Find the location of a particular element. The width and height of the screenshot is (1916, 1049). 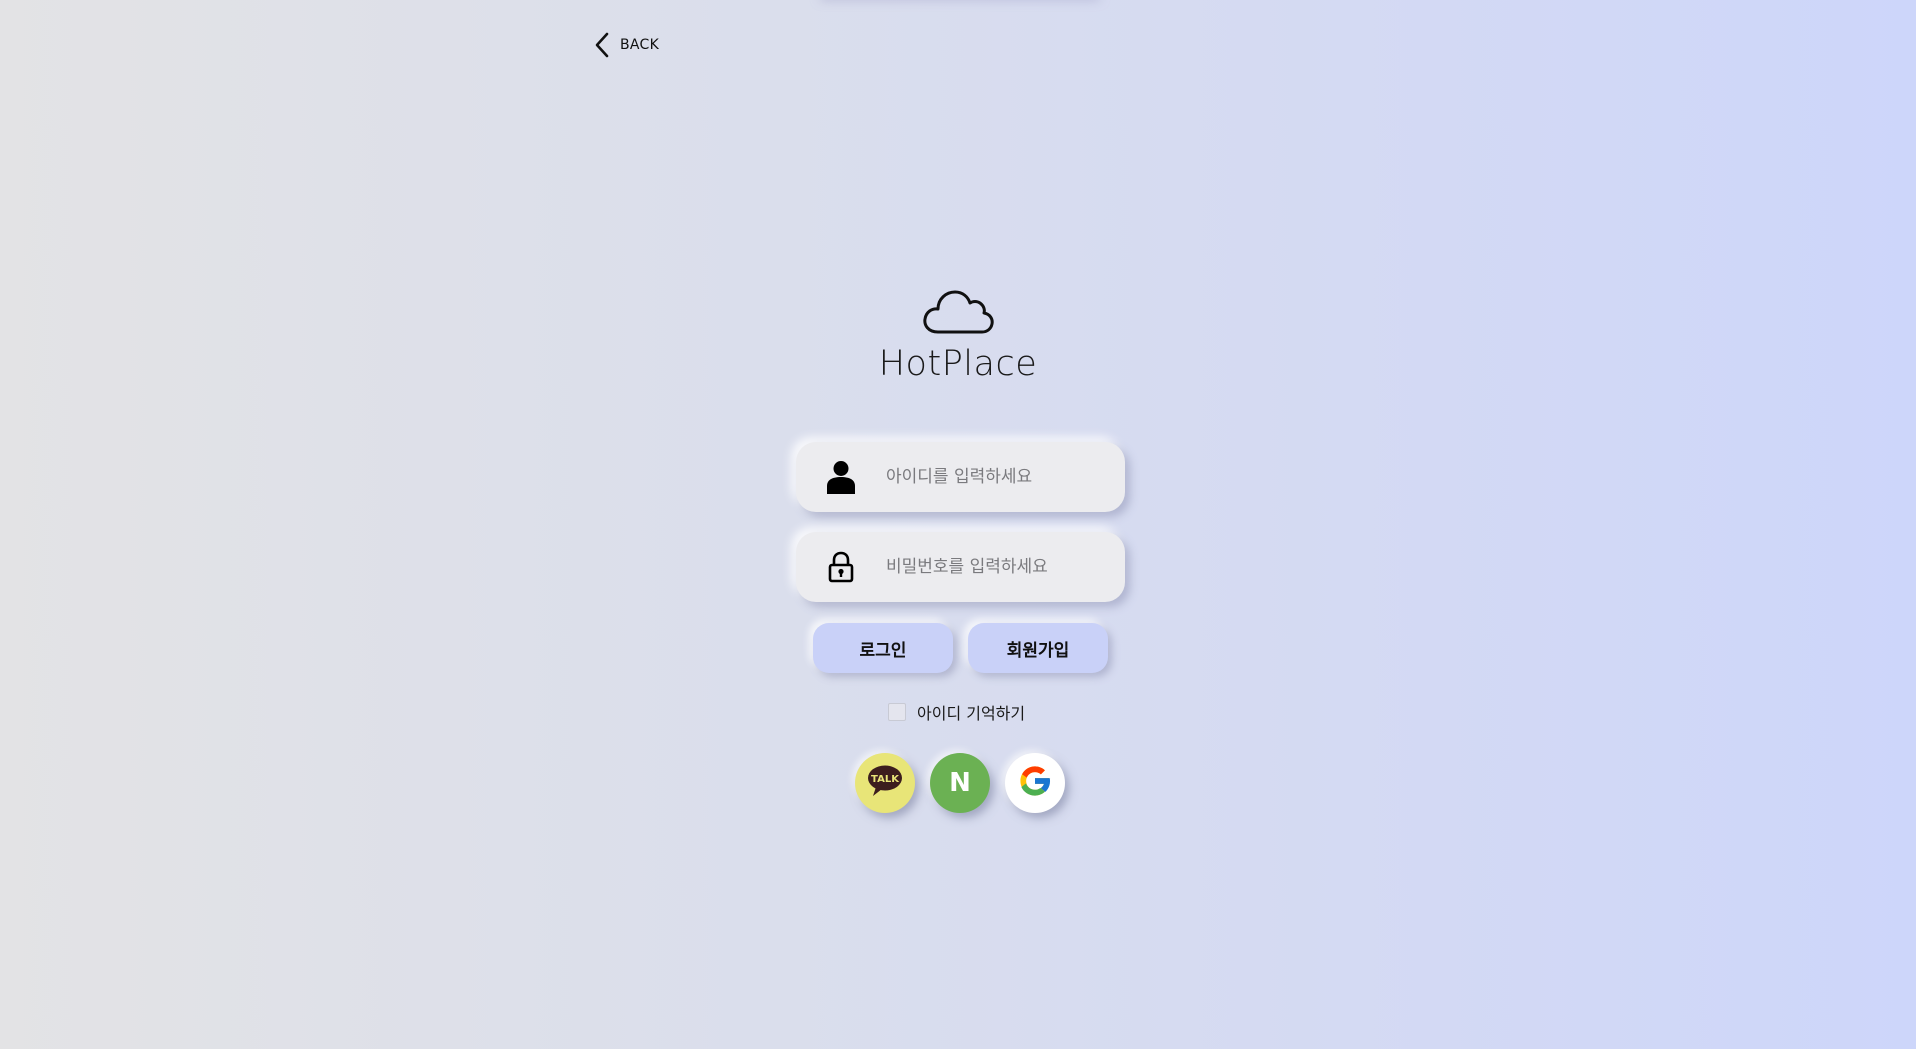

naver-icon: N is located at coordinates (960, 783).